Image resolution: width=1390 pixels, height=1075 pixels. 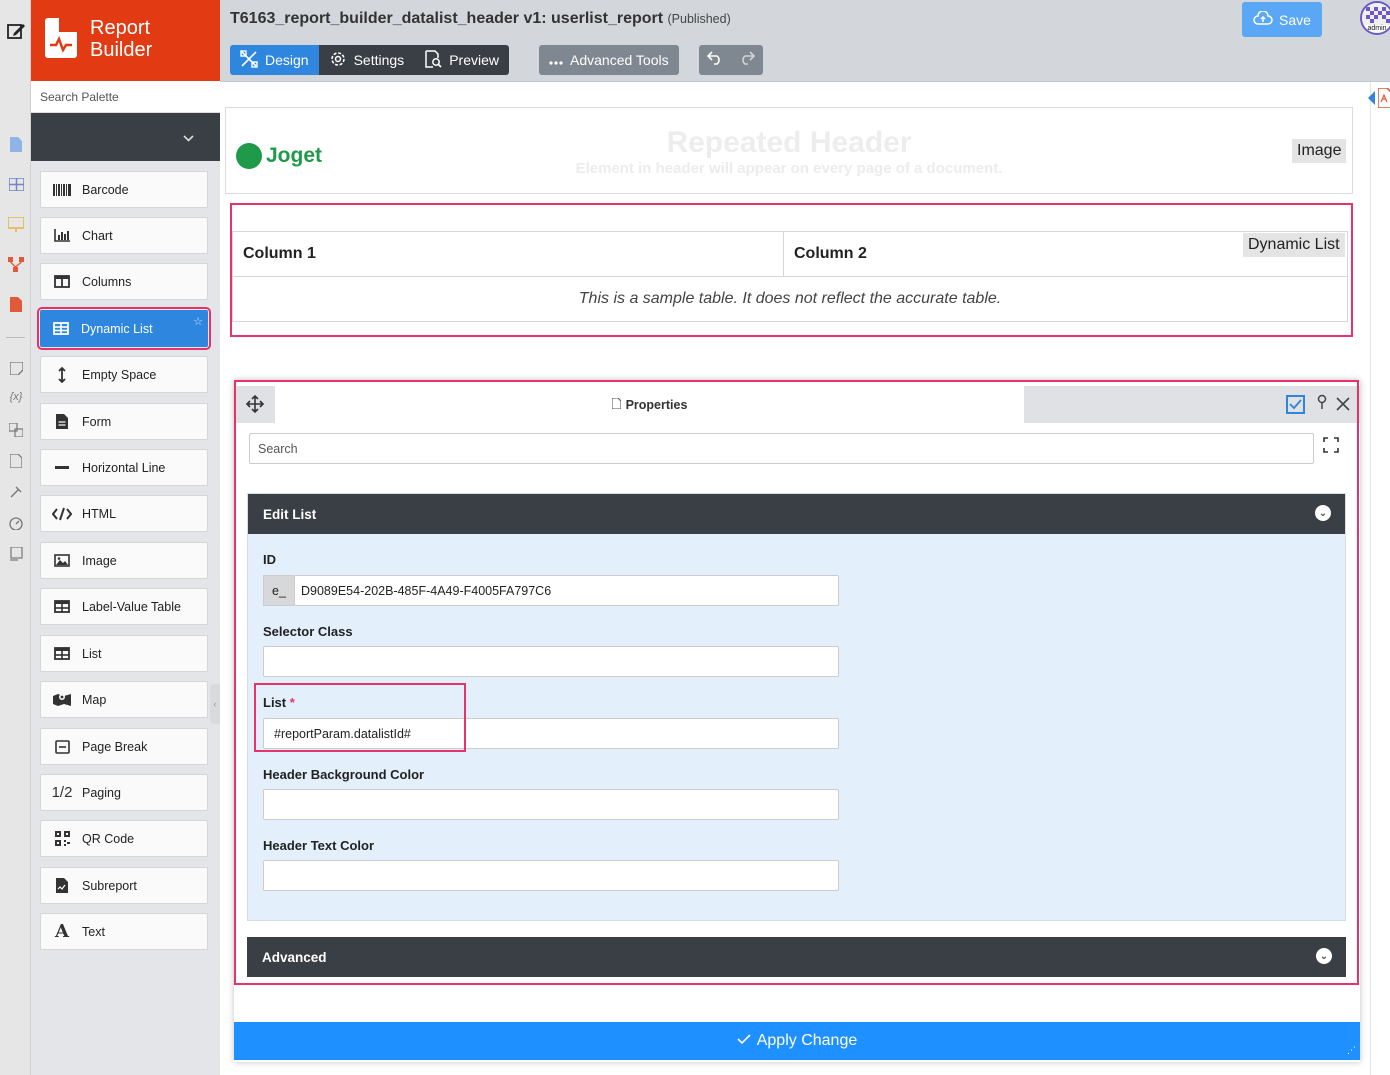 I want to click on grid-icon, so click(x=16, y=184).